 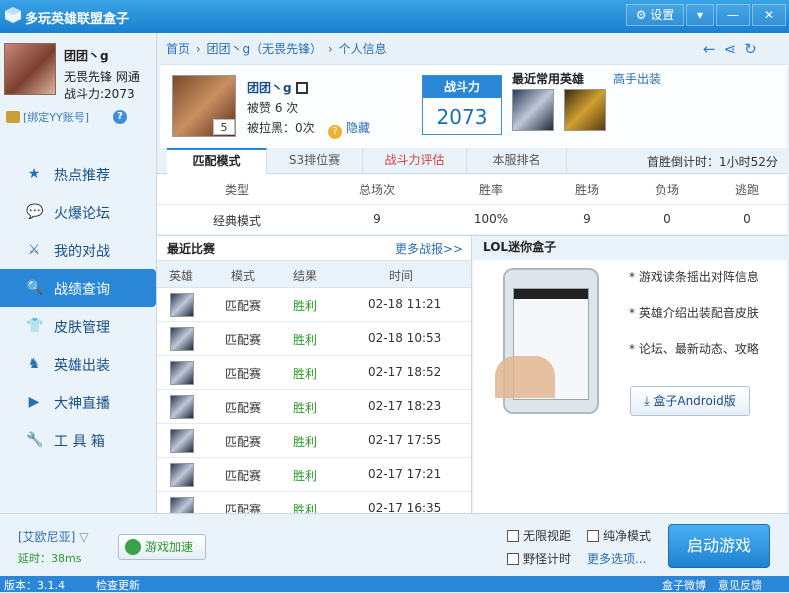 What do you see at coordinates (82, 328) in the screenshot?
I see `sidebar-item-label: 皮肤管理` at bounding box center [82, 328].